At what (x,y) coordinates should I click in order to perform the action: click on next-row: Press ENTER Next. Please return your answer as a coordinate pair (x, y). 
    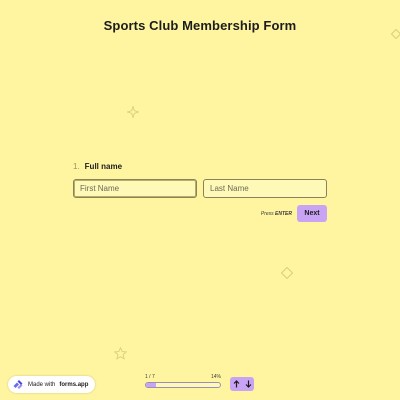
    Looking at the image, I should click on (200, 213).